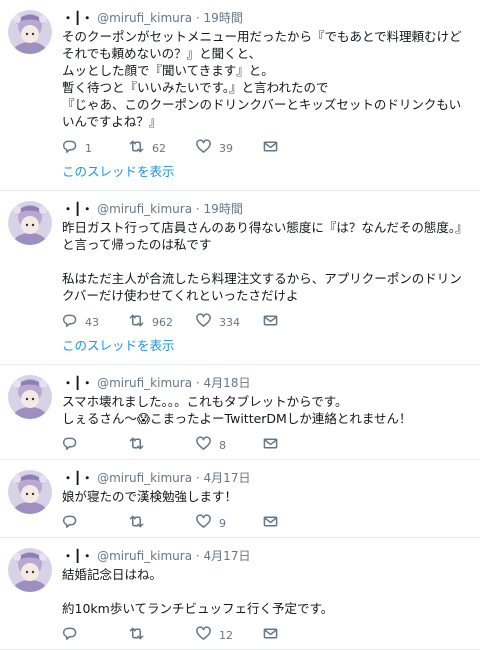 The image size is (480, 650). Describe the element at coordinates (205, 401) in the screenshot. I see `tweet-line: スマホ壊れました。。。これもタブレットからです。` at that location.